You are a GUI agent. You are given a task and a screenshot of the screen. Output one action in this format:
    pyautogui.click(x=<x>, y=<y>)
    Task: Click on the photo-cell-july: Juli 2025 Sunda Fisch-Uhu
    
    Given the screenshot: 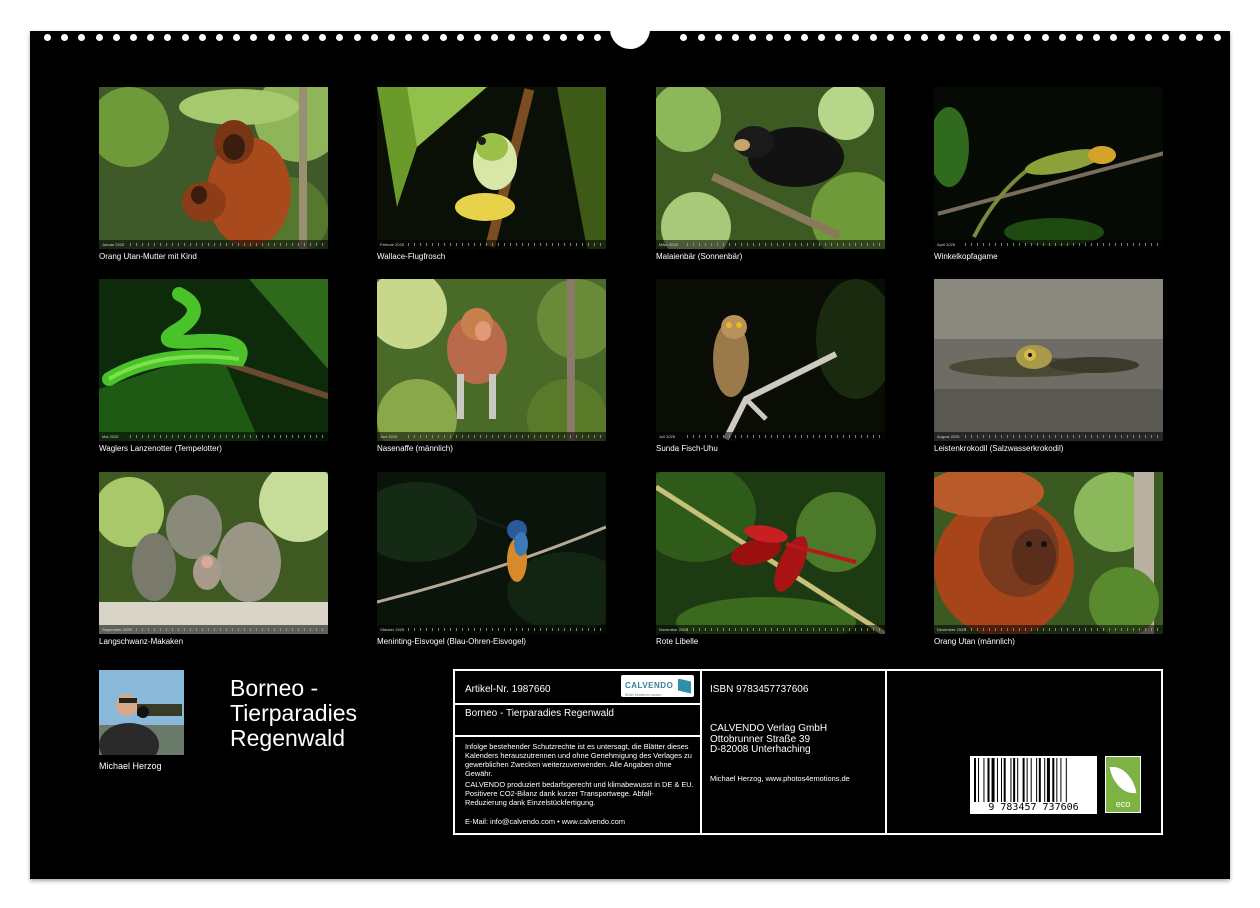 What is the action you would take?
    pyautogui.click(x=770, y=366)
    